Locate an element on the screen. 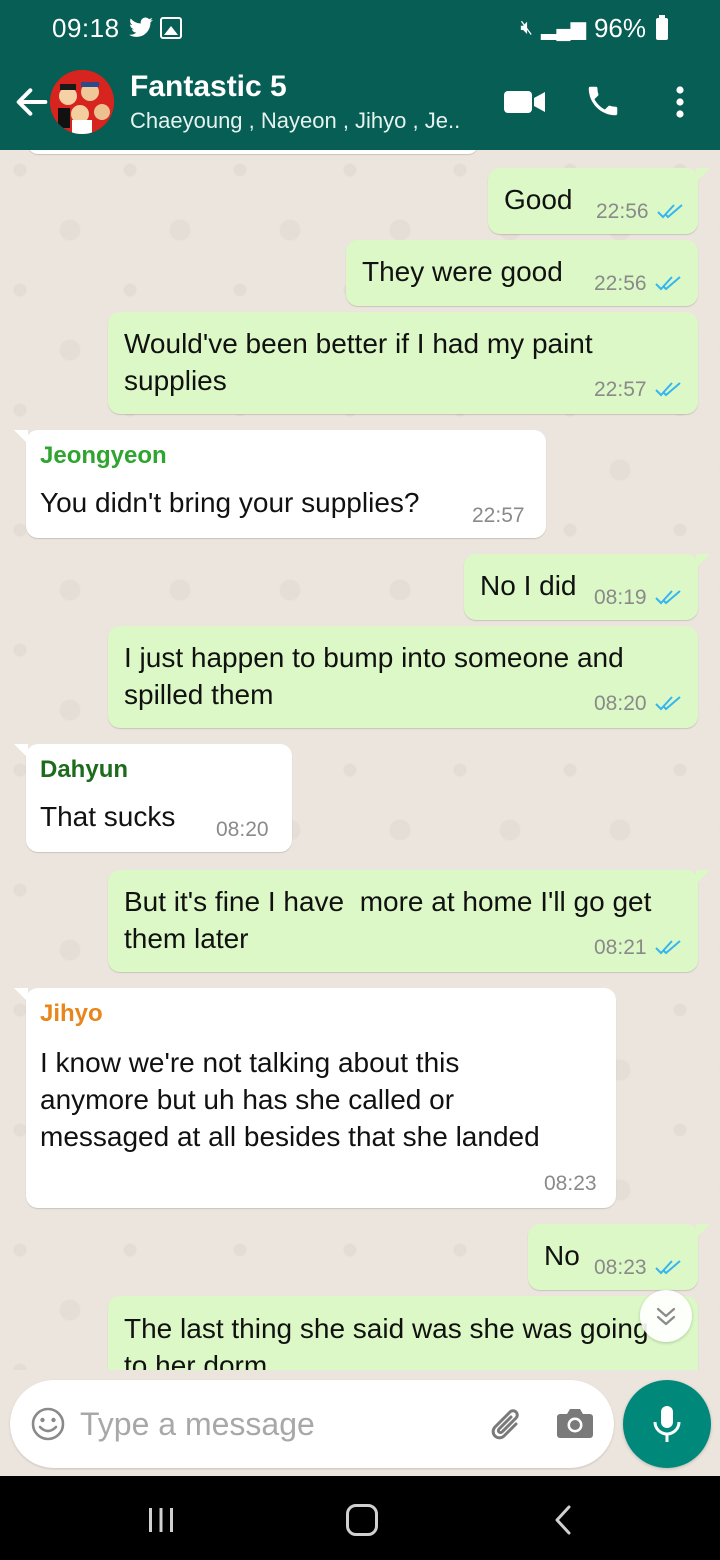 This screenshot has height=1560, width=720. mute-icon: 🔇︎ is located at coordinates (527, 28).